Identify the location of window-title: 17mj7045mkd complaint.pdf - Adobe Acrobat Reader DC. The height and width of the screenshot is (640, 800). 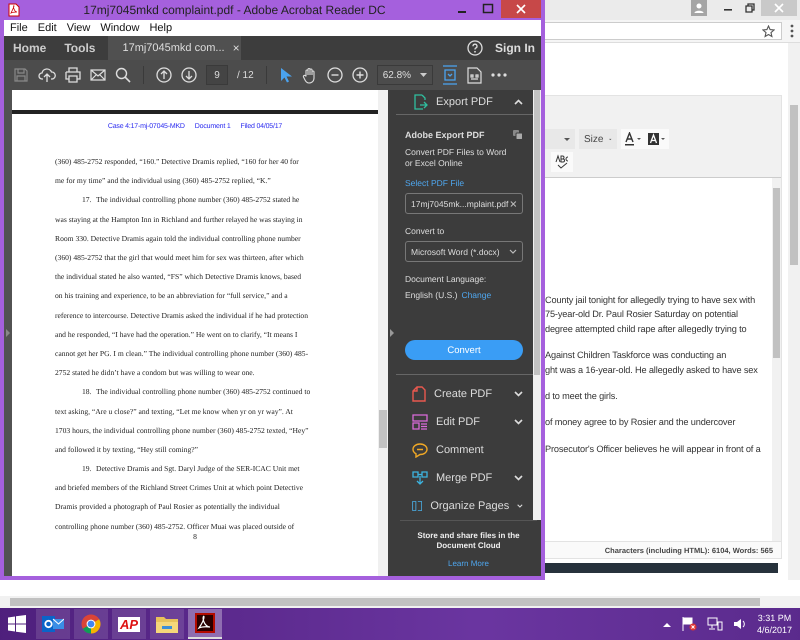
(234, 10).